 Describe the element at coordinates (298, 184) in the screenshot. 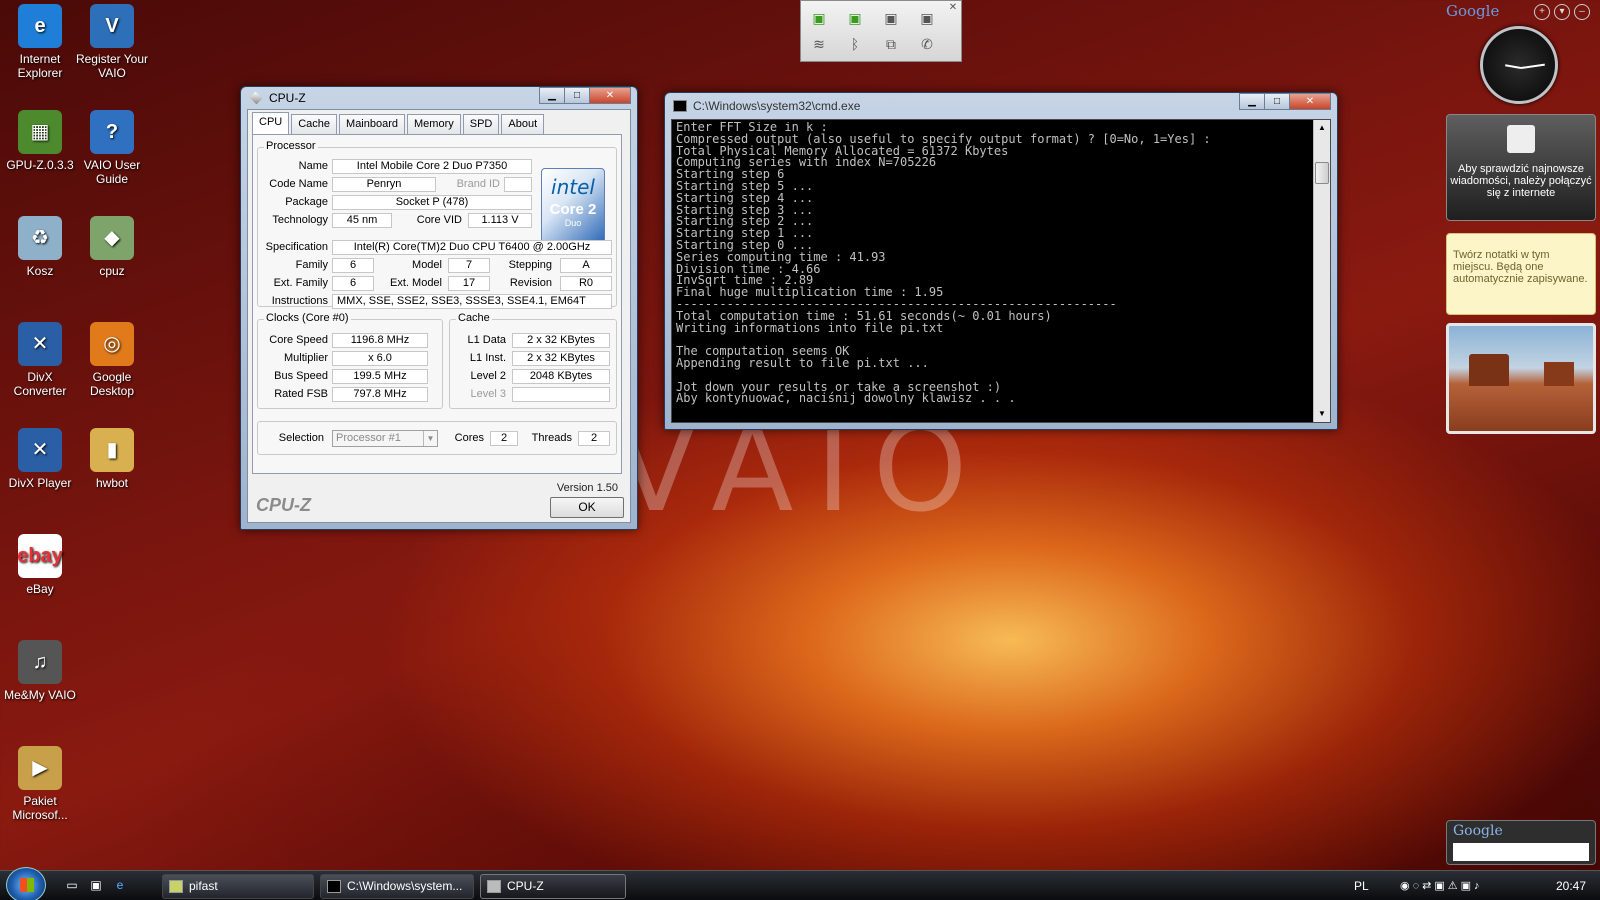

I see `codename-label: Code Name` at that location.